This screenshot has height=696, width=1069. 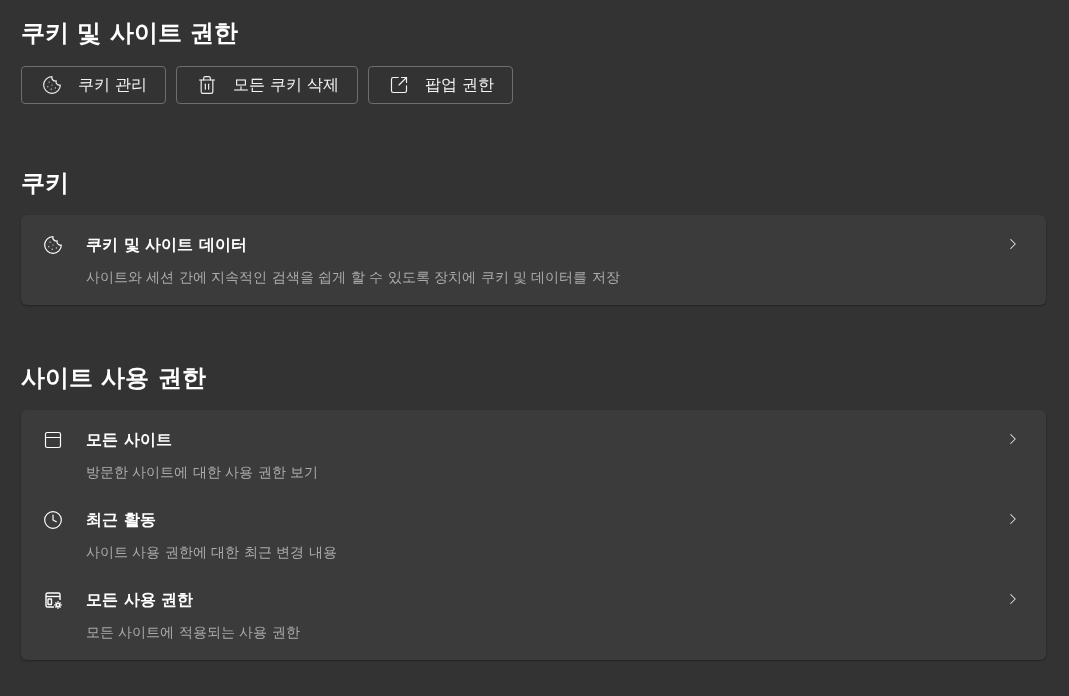 I want to click on settings-row: 모든 사이트 방문한 사이트에 대한 사용 권한 보기, so click(x=533, y=450).